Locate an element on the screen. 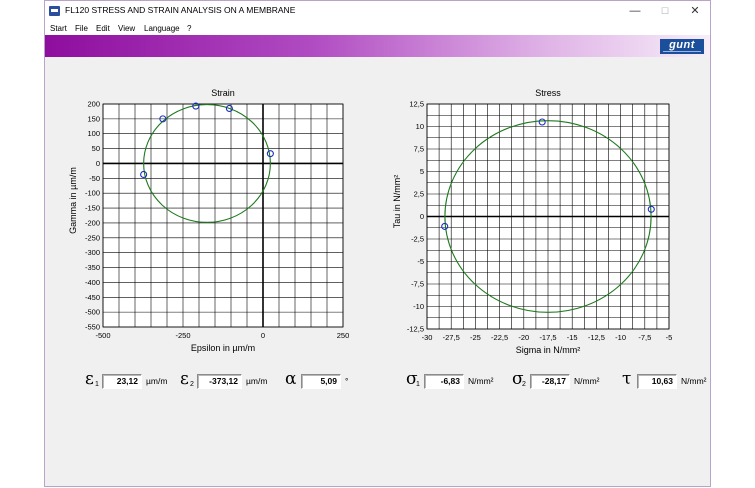 The height and width of the screenshot is (488, 755). header-gradient-bar: gunt is located at coordinates (377, 46).